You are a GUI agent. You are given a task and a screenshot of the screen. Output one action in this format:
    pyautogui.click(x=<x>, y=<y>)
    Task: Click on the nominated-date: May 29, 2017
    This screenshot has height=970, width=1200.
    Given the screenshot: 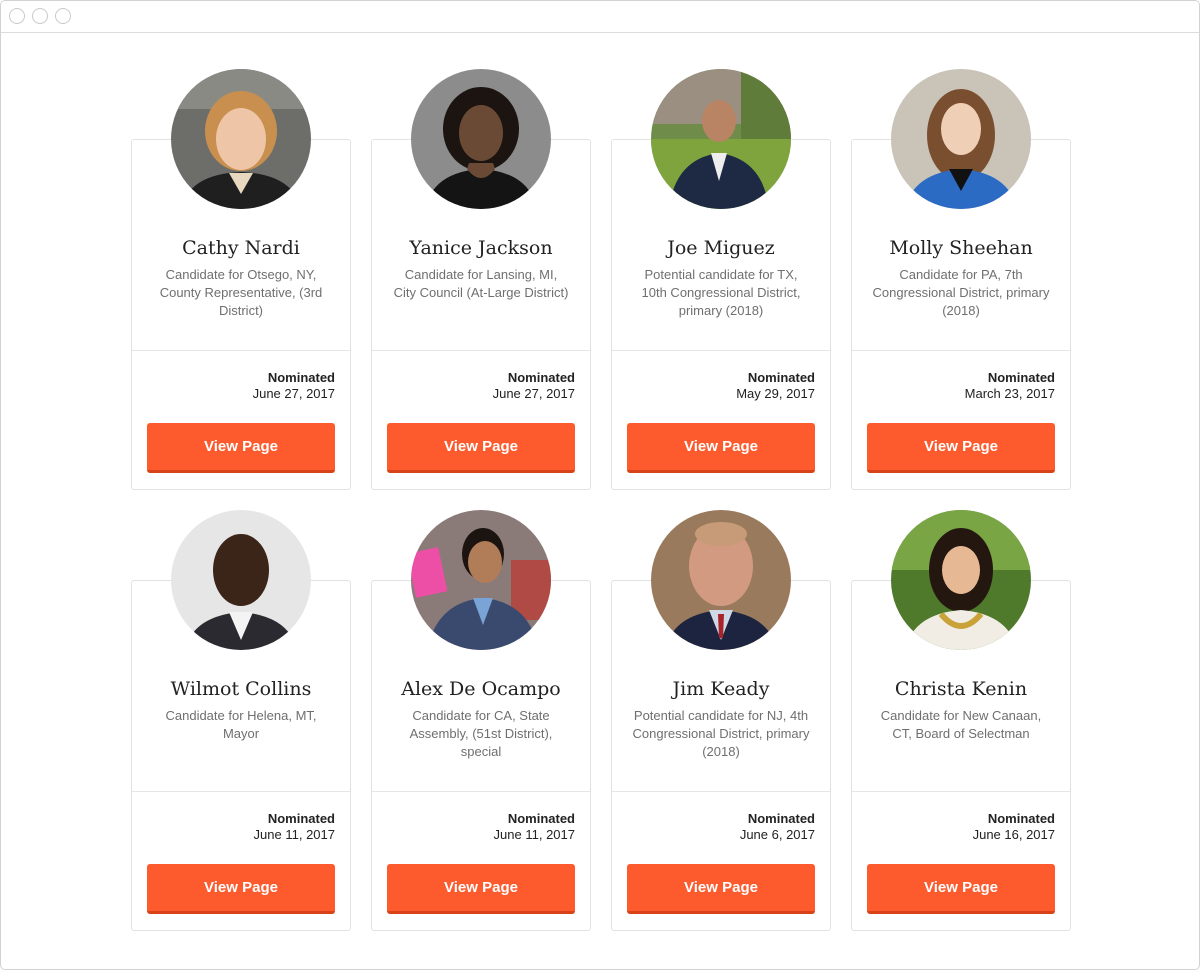 What is the action you would take?
    pyautogui.click(x=775, y=393)
    